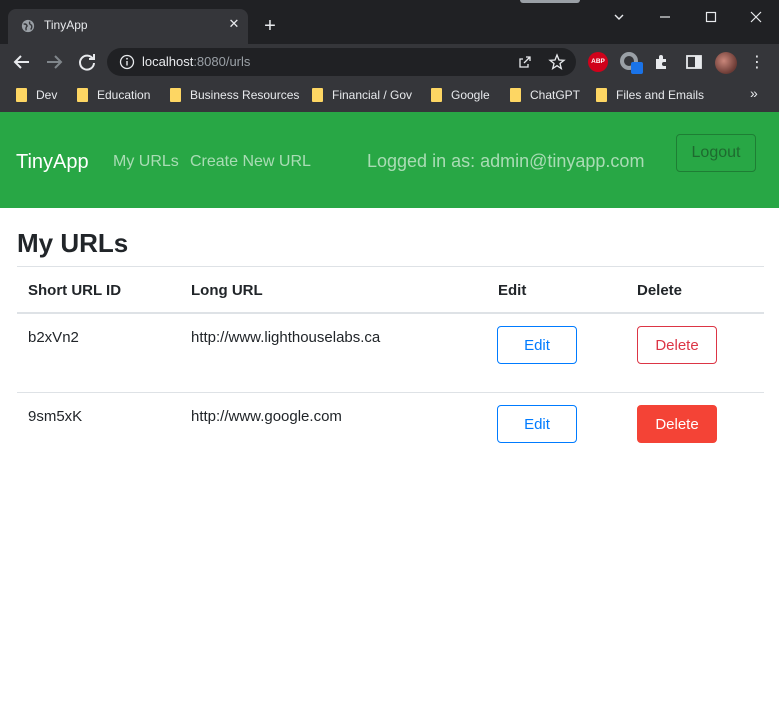 The width and height of the screenshot is (779, 711). What do you see at coordinates (390, 313) in the screenshot?
I see `table-header-border` at bounding box center [390, 313].